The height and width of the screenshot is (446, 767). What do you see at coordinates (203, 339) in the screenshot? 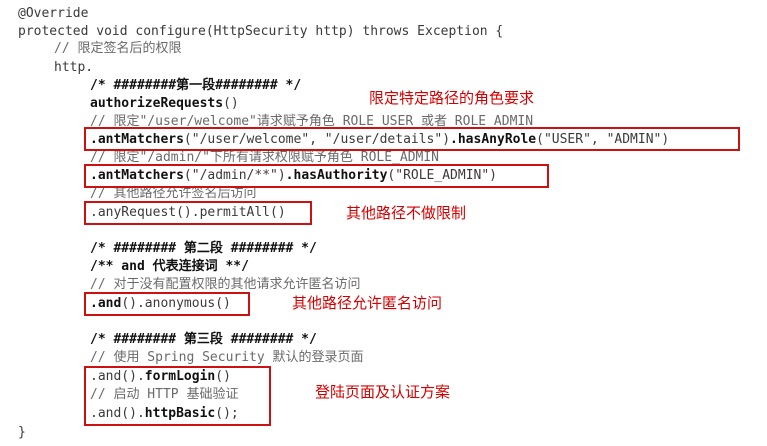
I see `section-3-comment: /* ######## 第三段 ######## */` at bounding box center [203, 339].